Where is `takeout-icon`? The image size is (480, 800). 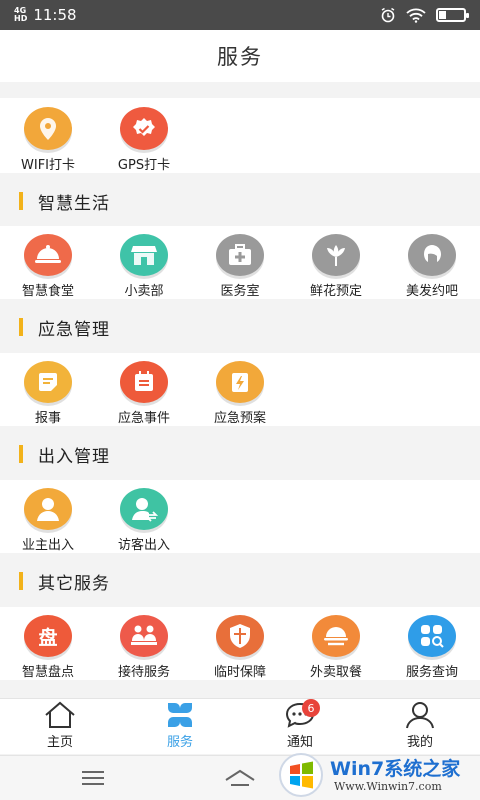 takeout-icon is located at coordinates (336, 636).